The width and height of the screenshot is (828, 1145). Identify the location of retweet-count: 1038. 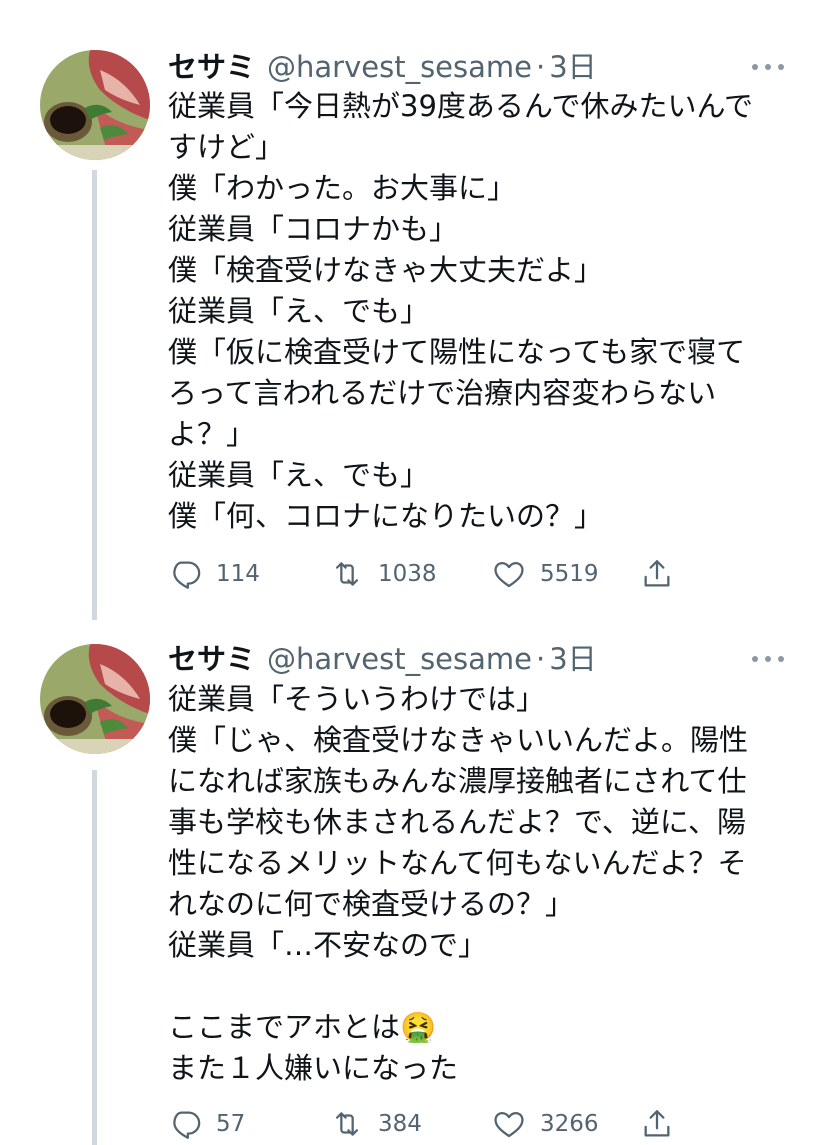
(407, 574).